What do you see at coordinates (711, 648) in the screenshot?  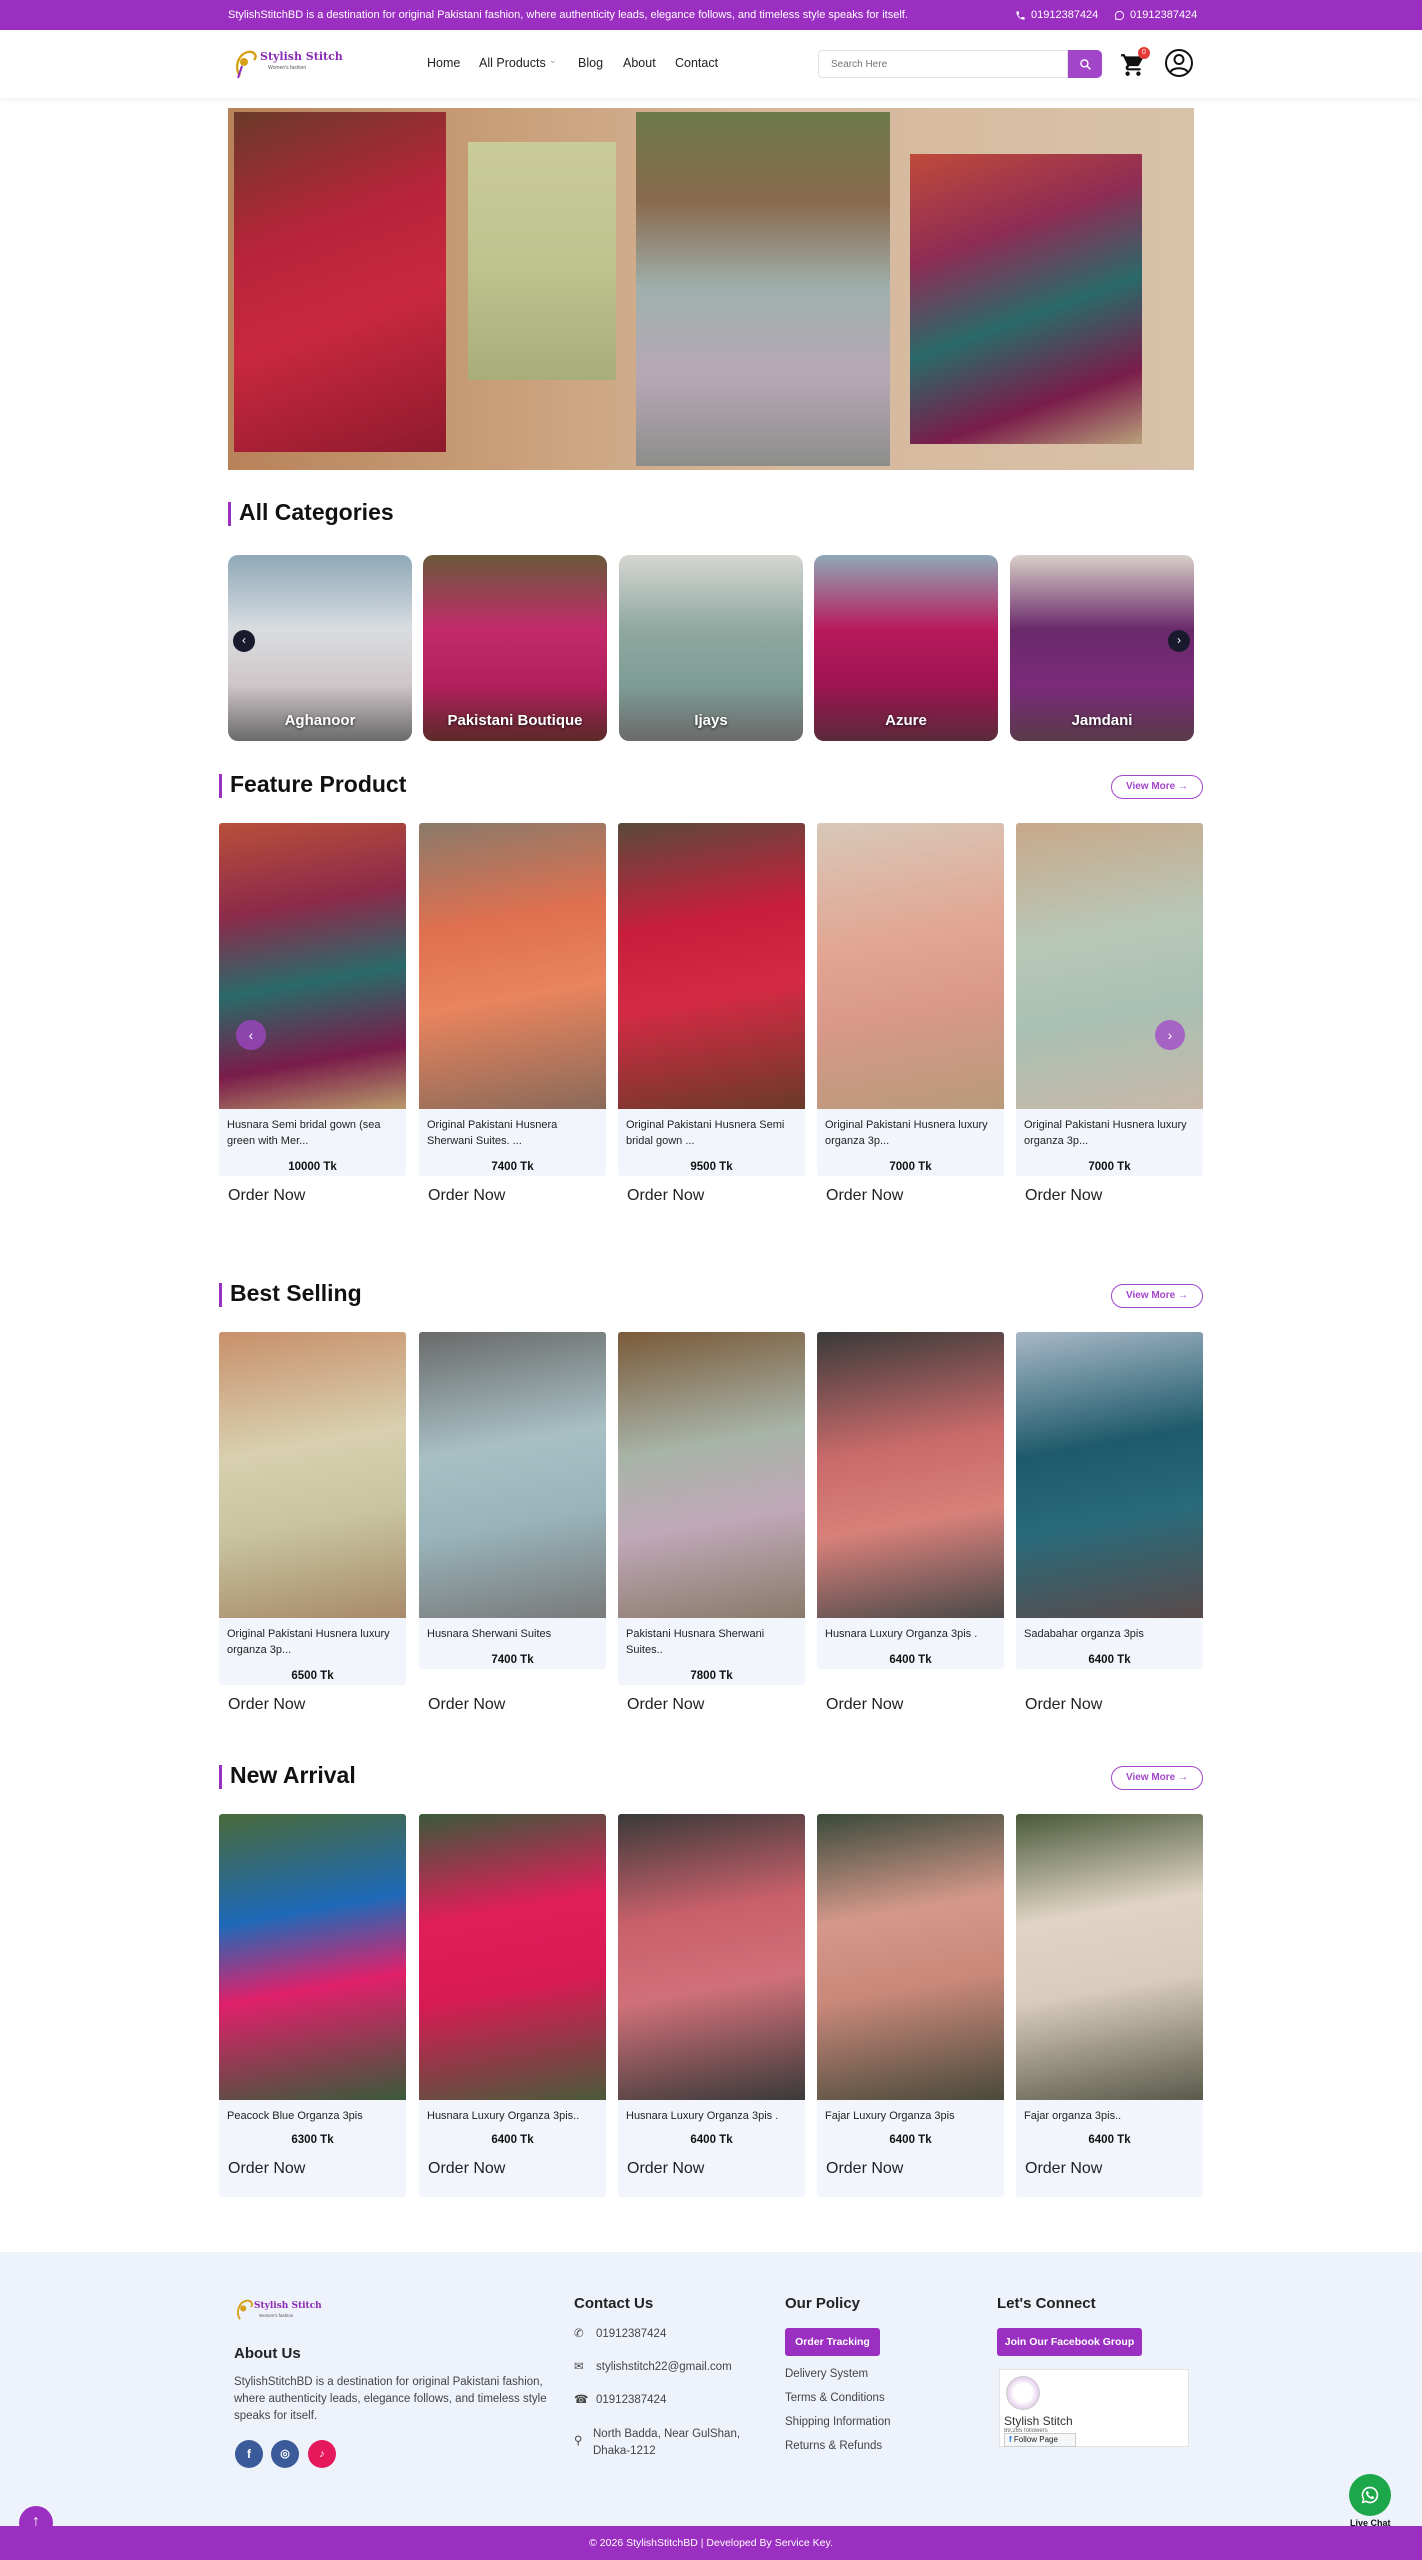 I see `category-card-ijays: Ijays` at bounding box center [711, 648].